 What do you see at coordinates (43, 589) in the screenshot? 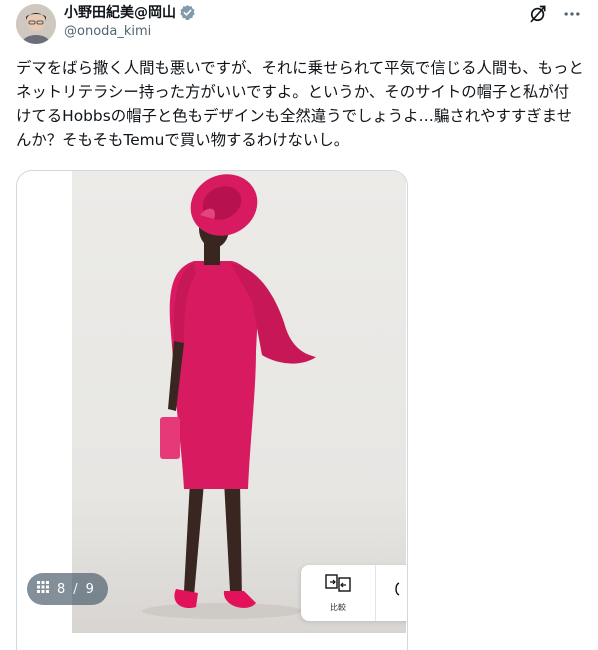
I see `gallery-grid-icon` at bounding box center [43, 589].